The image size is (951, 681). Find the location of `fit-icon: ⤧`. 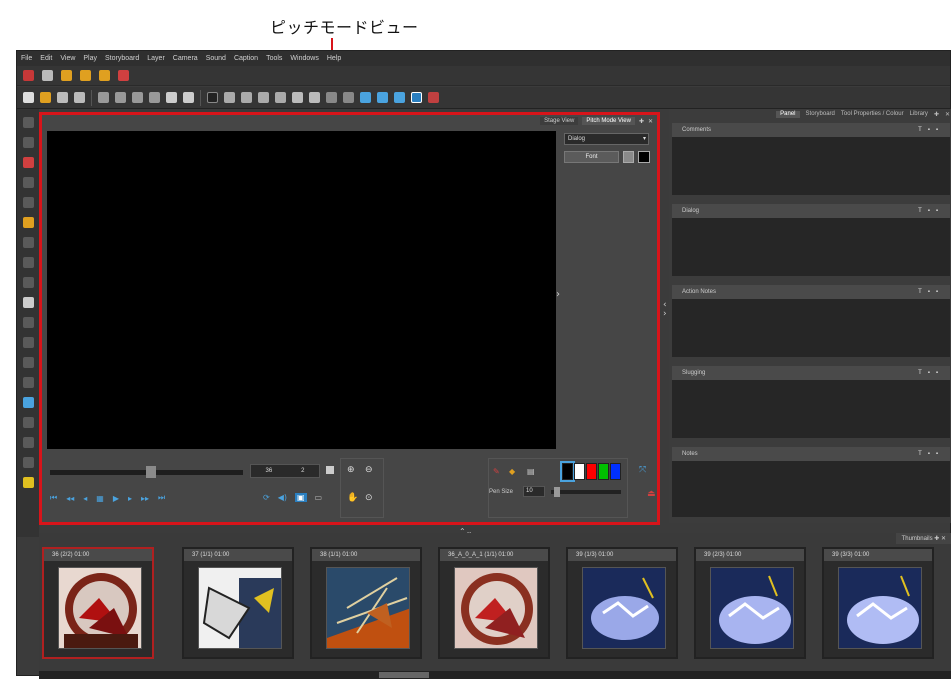

fit-icon: ⤧ is located at coordinates (642, 470).